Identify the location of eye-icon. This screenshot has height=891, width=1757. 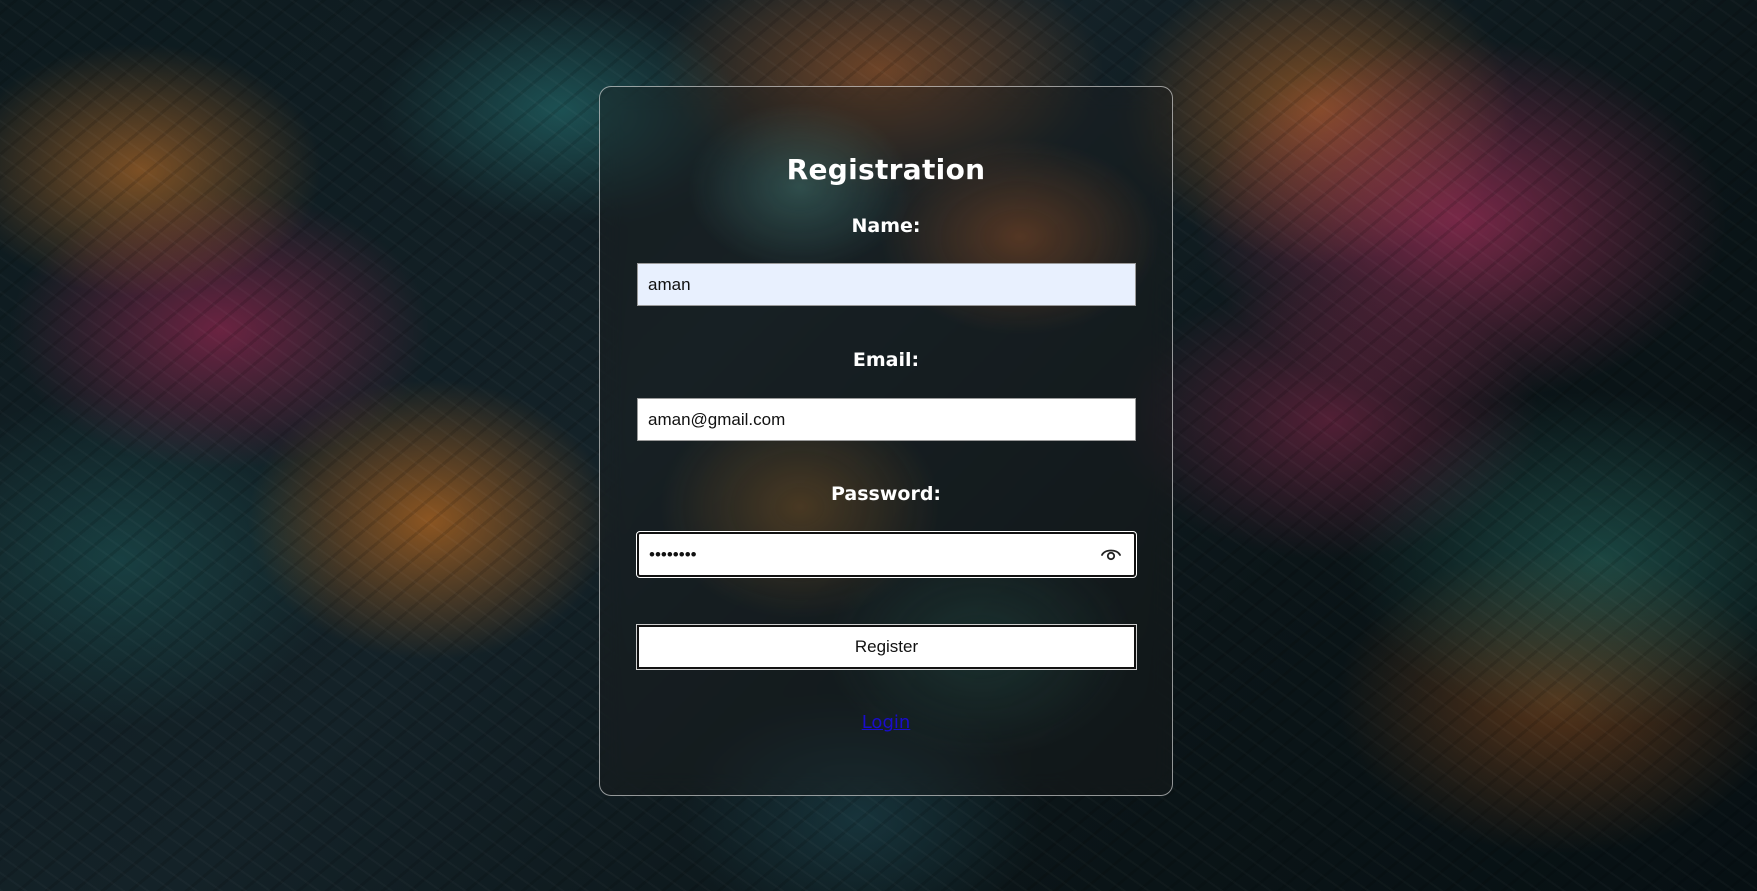
(1111, 554).